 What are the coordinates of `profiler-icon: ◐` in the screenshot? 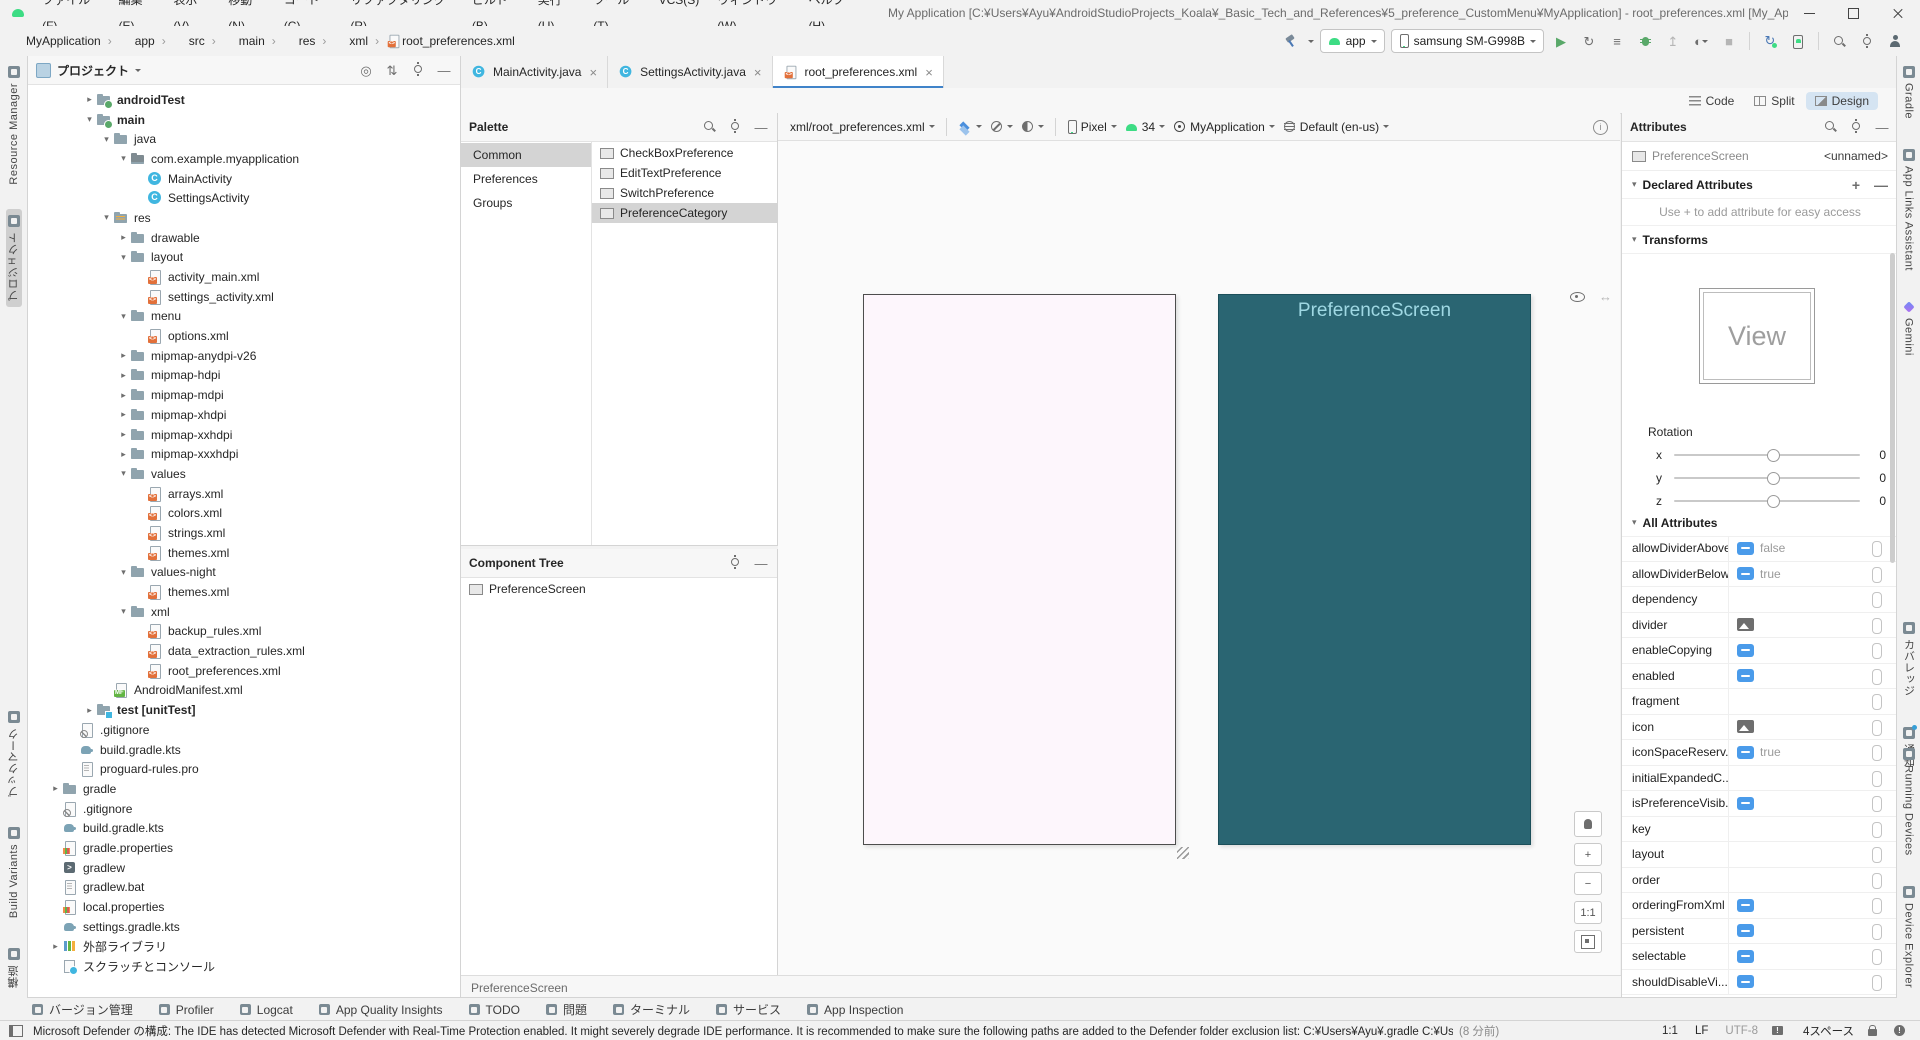 It's located at (1701, 41).